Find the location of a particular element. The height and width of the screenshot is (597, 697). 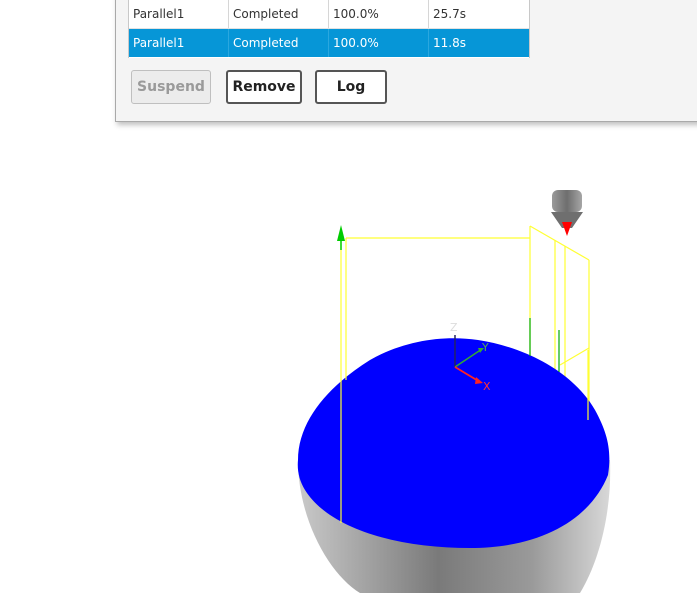

origin-up-arrow-icon is located at coordinates (341, 237).